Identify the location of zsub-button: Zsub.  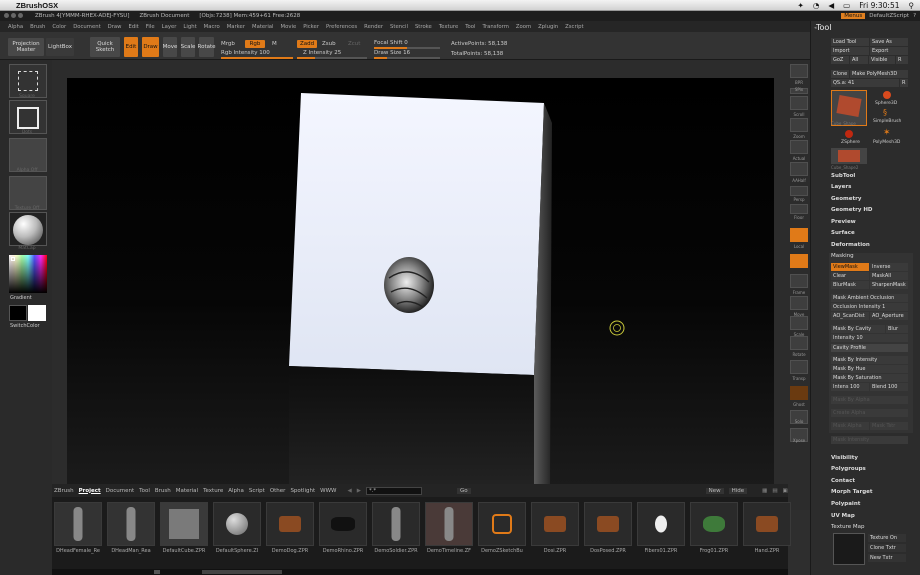
(329, 44).